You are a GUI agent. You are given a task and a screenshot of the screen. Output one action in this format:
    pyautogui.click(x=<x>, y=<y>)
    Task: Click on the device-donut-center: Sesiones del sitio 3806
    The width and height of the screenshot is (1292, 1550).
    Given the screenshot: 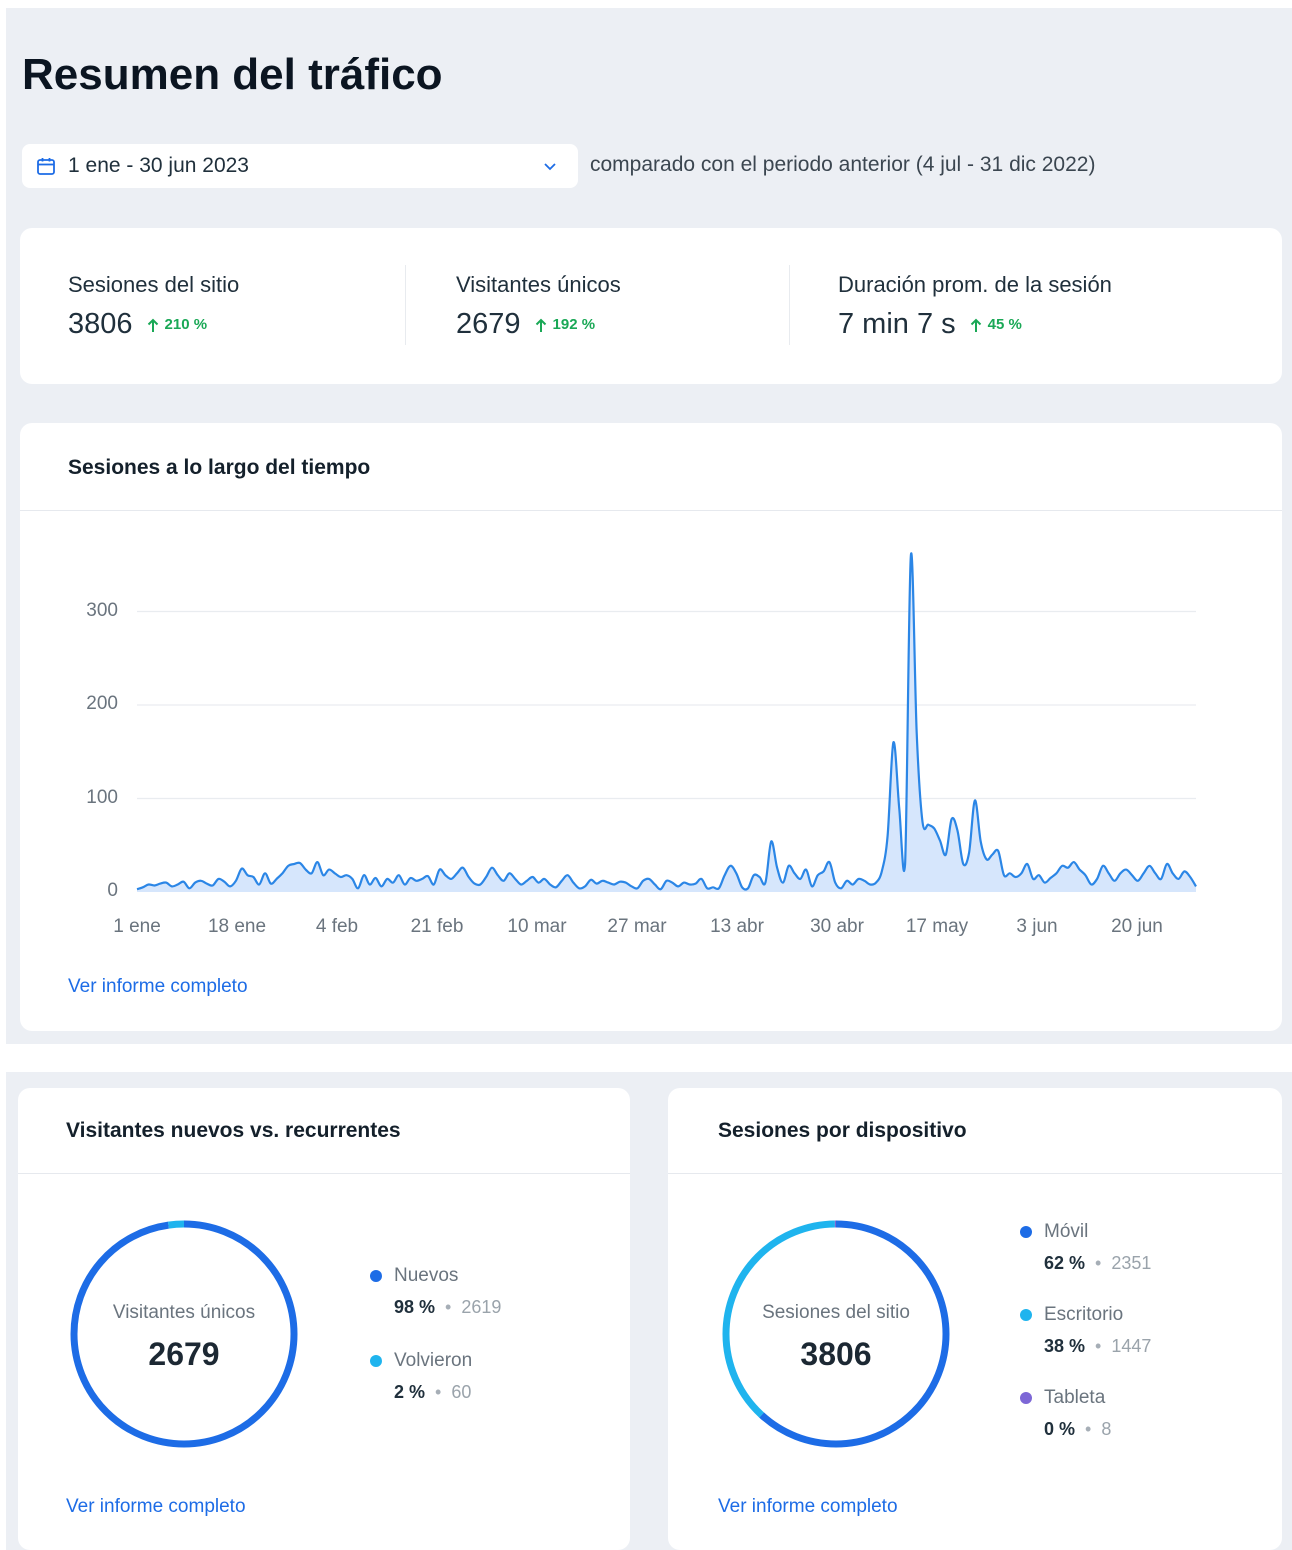 What is the action you would take?
    pyautogui.click(x=836, y=1337)
    